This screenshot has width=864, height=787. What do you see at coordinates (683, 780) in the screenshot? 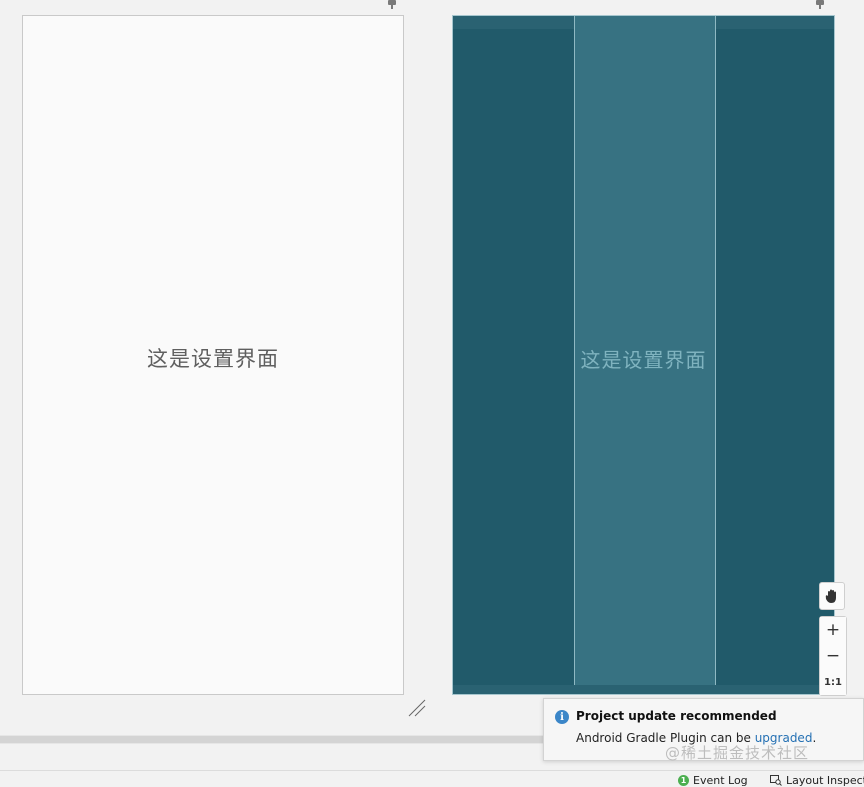
I see `event-log-badge: 1` at bounding box center [683, 780].